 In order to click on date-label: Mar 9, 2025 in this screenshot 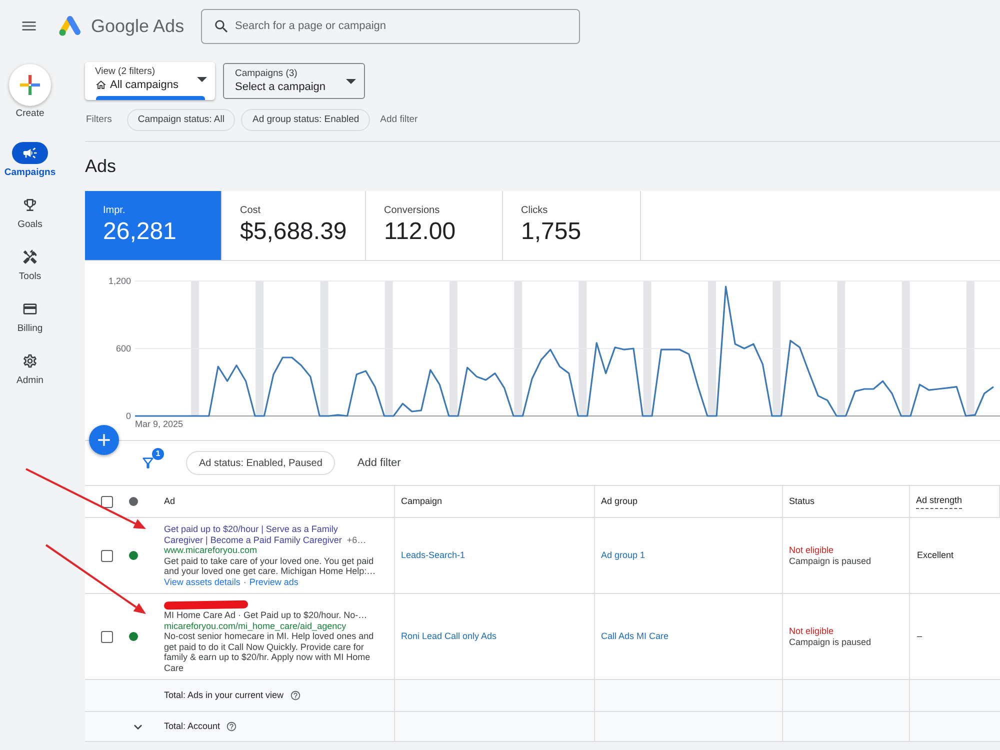, I will do `click(159, 424)`.